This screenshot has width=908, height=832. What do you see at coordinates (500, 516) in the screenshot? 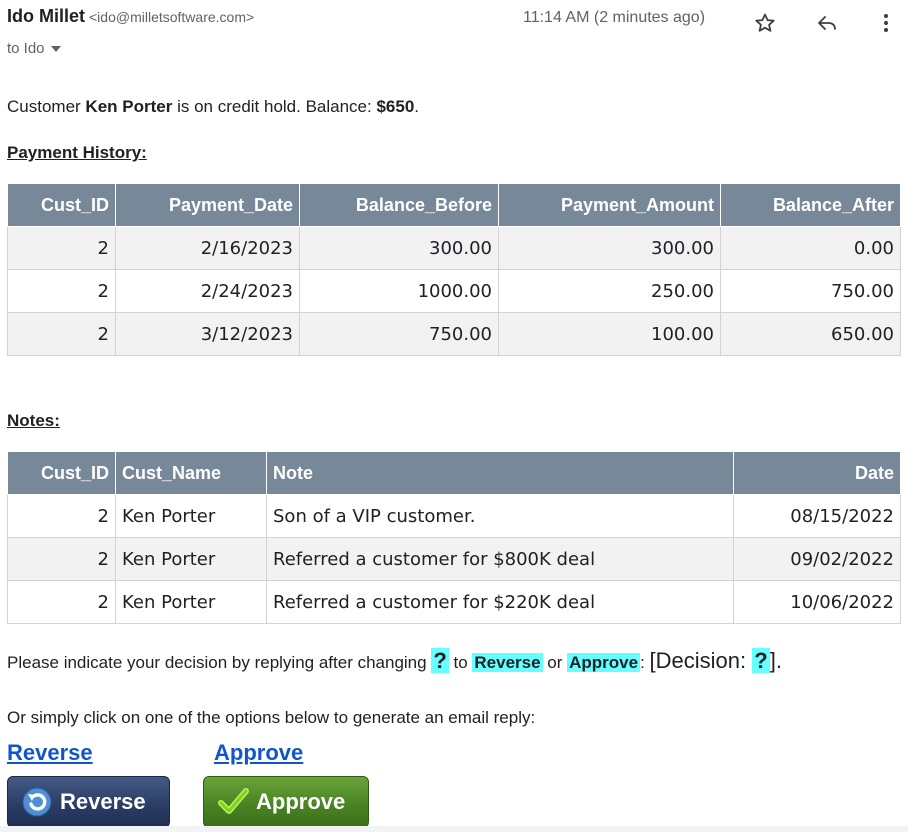
I see `table-cell: Son of a VIP customer.` at bounding box center [500, 516].